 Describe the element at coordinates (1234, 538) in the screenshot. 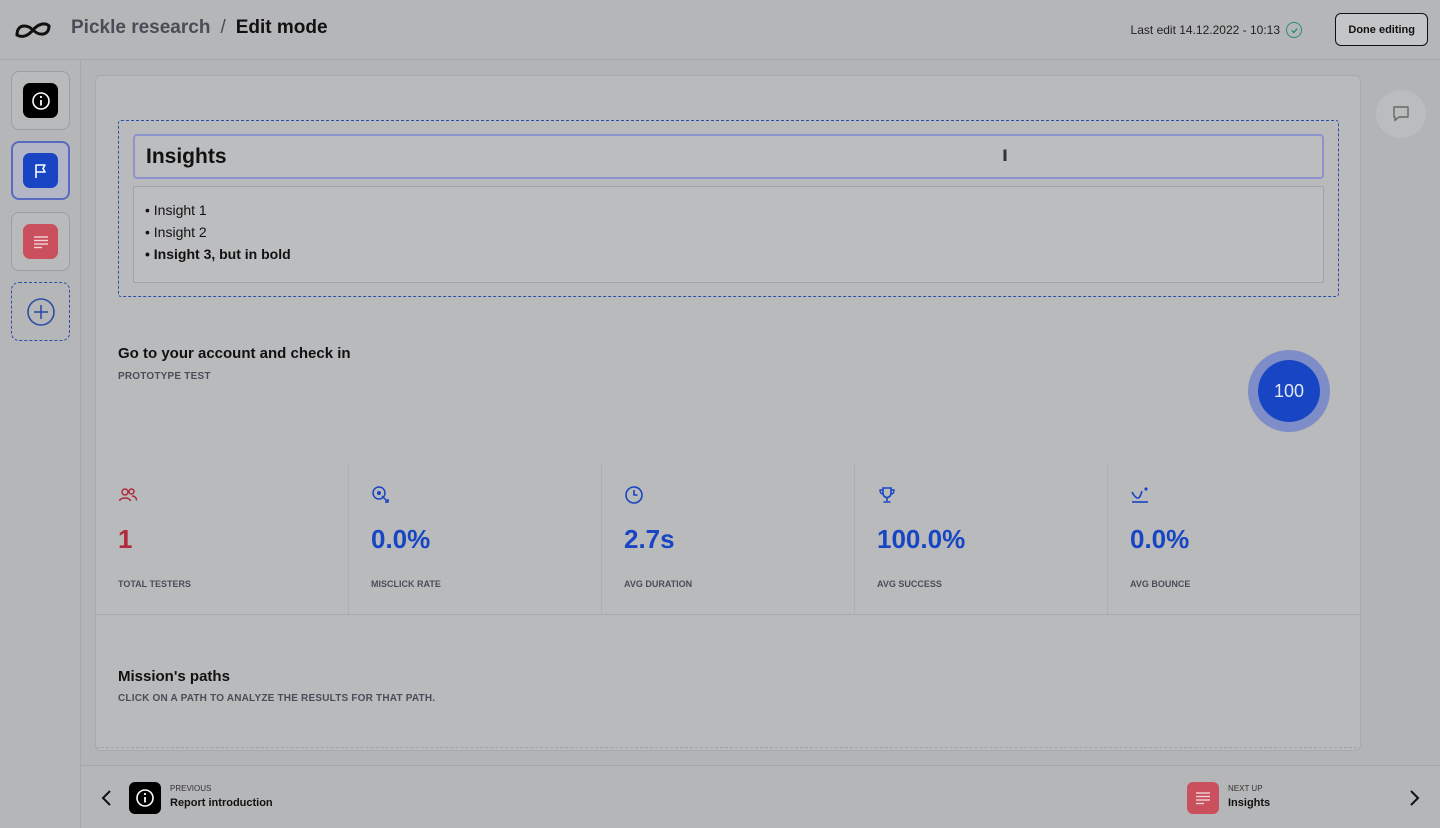

I see `stat-avg-bounce: 0.0% AVG BOUNCE` at that location.